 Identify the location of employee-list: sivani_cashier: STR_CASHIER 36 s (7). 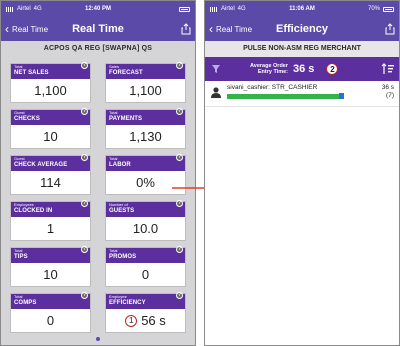
(302, 94).